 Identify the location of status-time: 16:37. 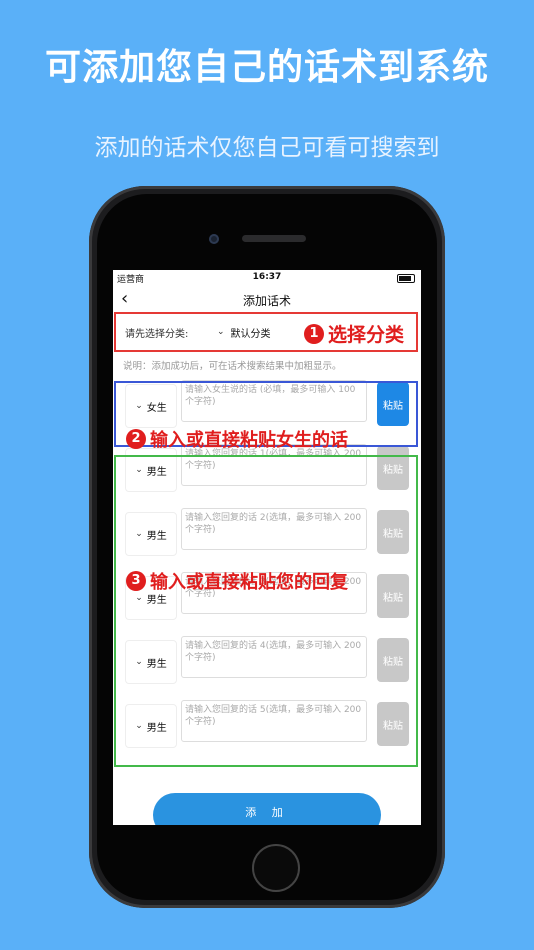
(267, 277).